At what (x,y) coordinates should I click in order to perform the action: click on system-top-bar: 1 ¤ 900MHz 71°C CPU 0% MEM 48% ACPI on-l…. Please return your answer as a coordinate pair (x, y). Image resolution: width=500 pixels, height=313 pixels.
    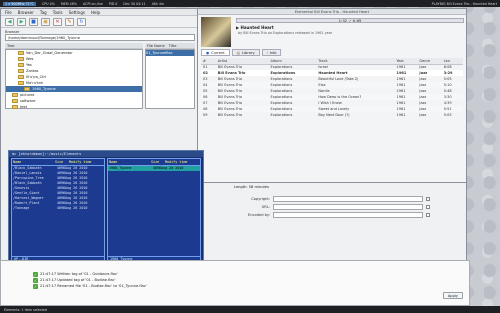
    Looking at the image, I should click on (250, 3).